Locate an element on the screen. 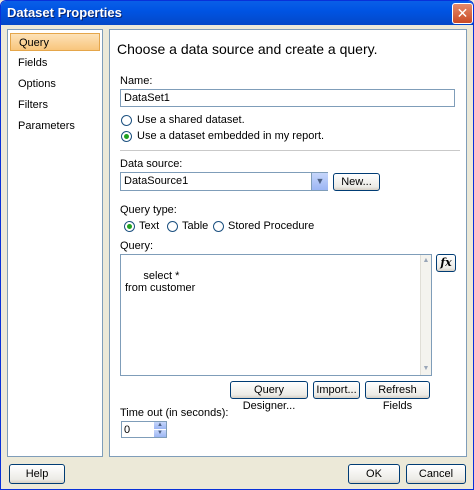  scroll-up-icon: ▲ is located at coordinates (426, 261).